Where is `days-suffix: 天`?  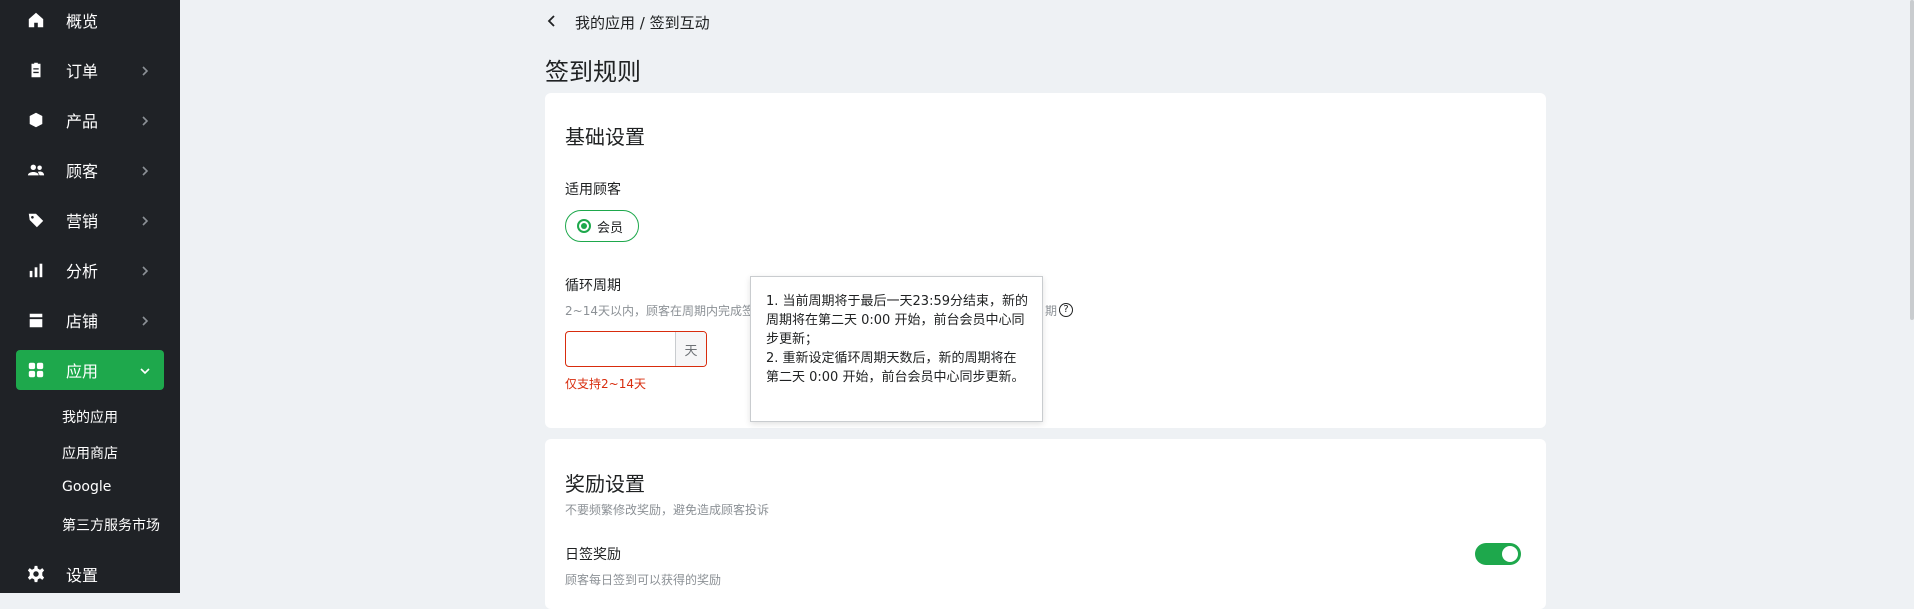
days-suffix: 天 is located at coordinates (690, 349).